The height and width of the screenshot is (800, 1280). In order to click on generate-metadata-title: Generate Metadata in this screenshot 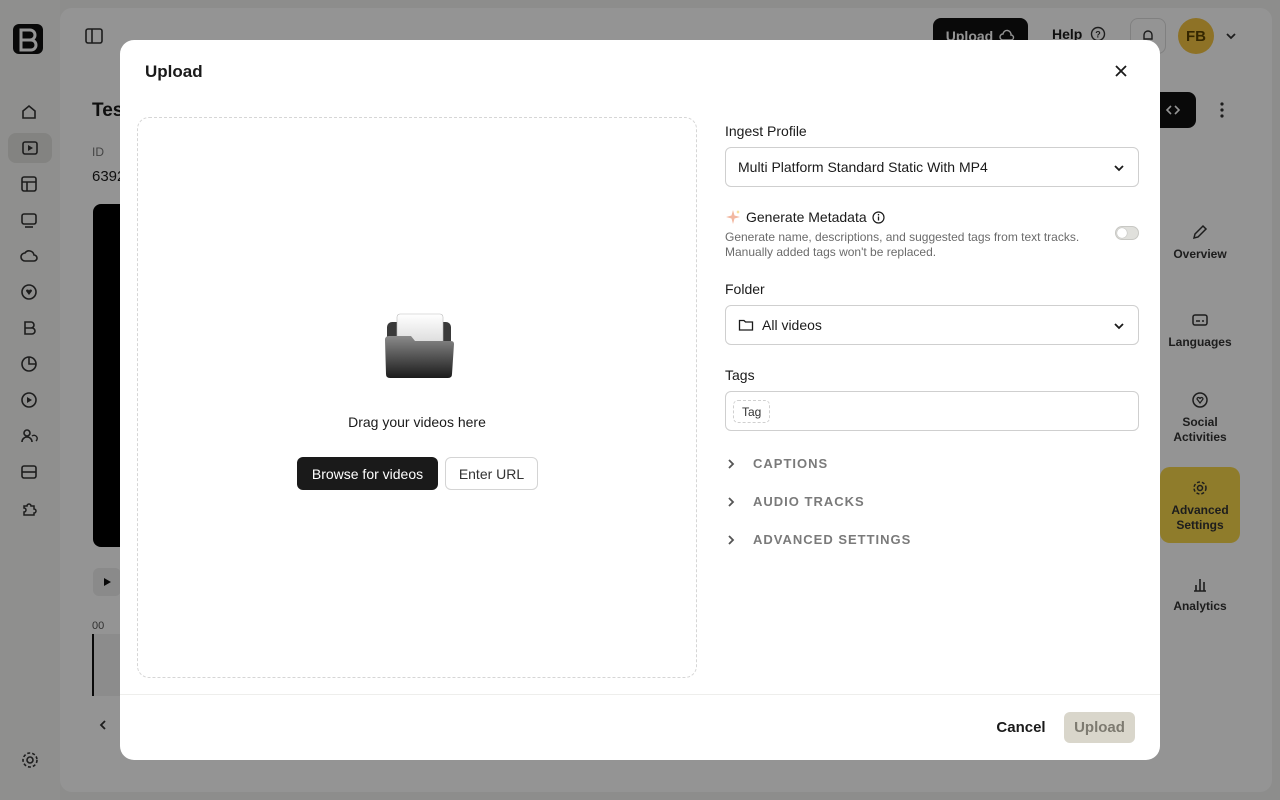, I will do `click(805, 217)`.